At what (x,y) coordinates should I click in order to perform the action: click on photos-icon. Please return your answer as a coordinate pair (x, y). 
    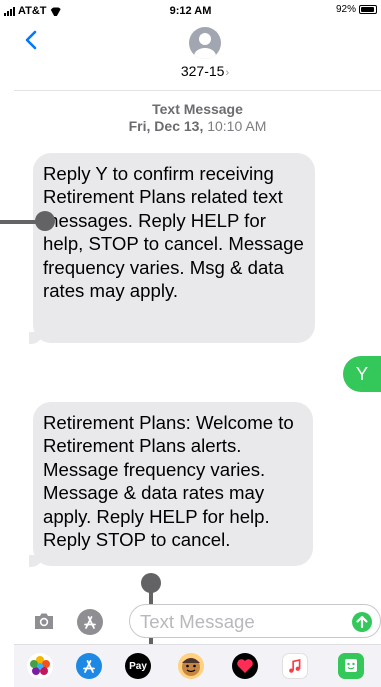
    Looking at the image, I should click on (40, 666).